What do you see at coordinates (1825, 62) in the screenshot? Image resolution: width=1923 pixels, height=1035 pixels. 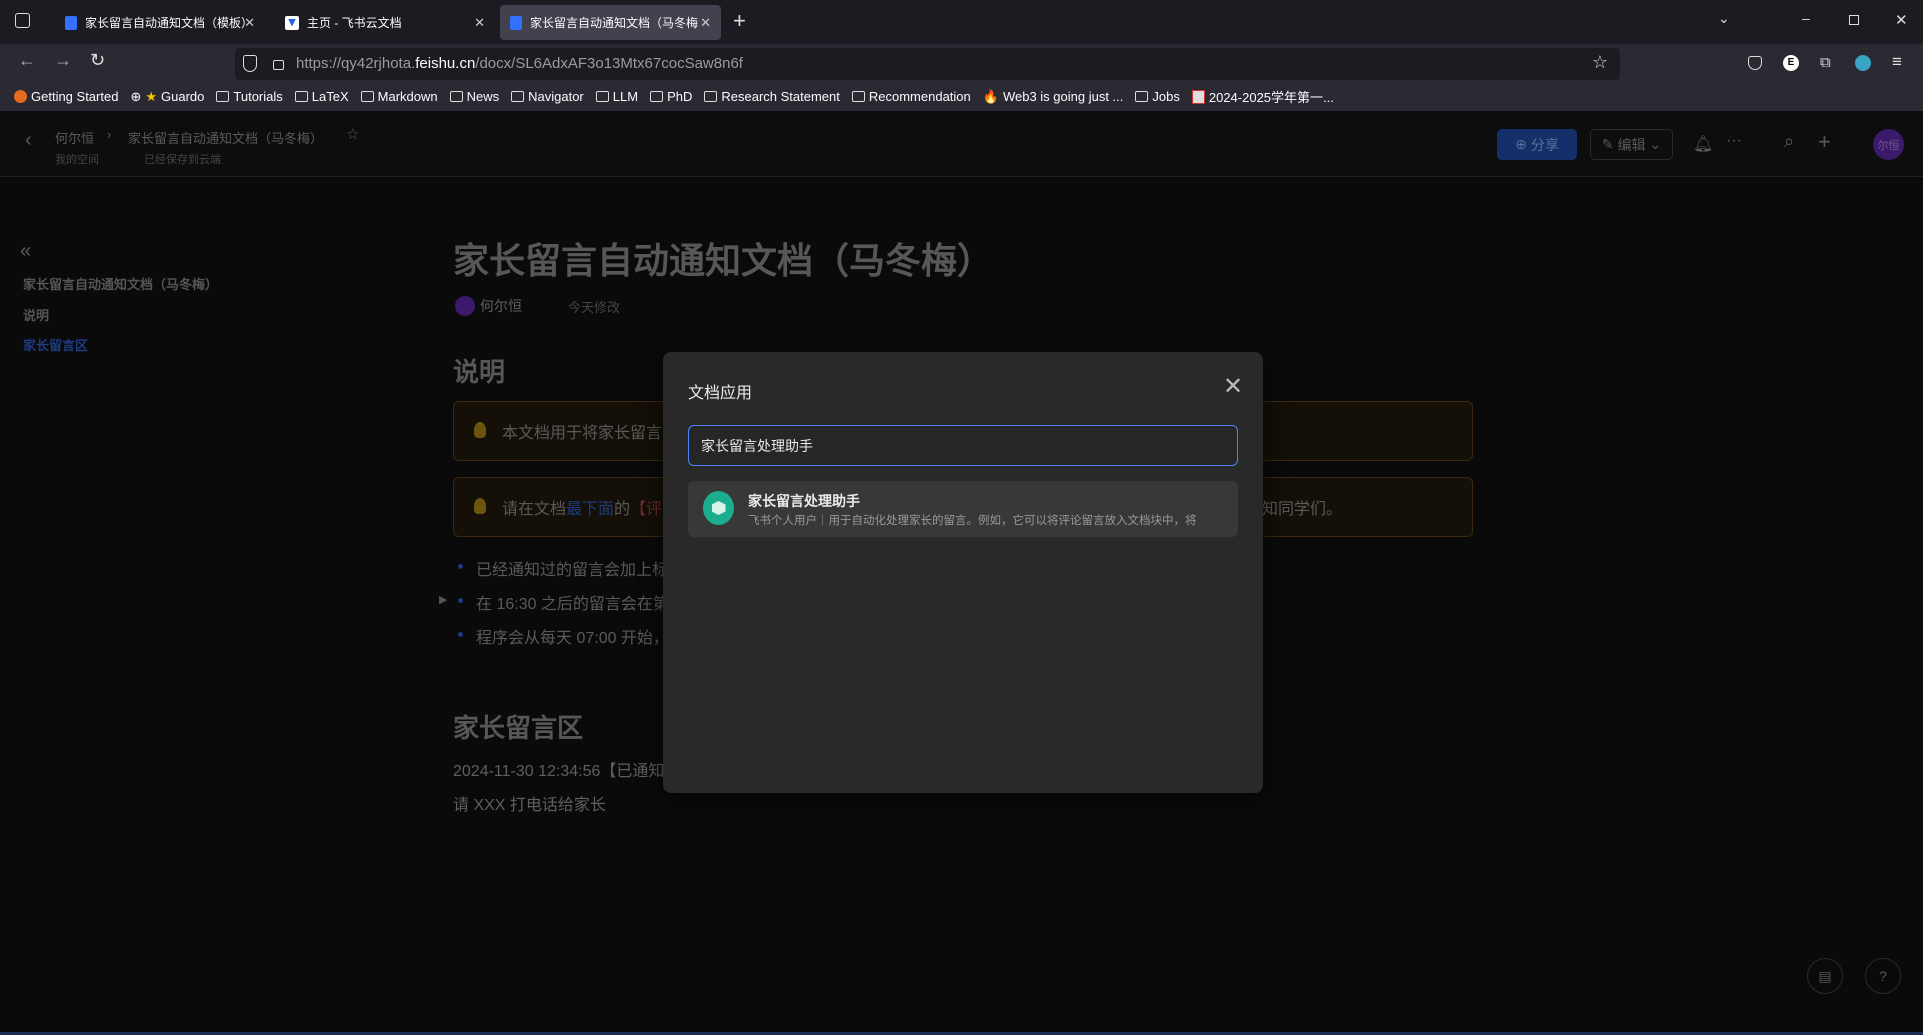 I see `extensions-puzzle-icon: ⧉` at bounding box center [1825, 62].